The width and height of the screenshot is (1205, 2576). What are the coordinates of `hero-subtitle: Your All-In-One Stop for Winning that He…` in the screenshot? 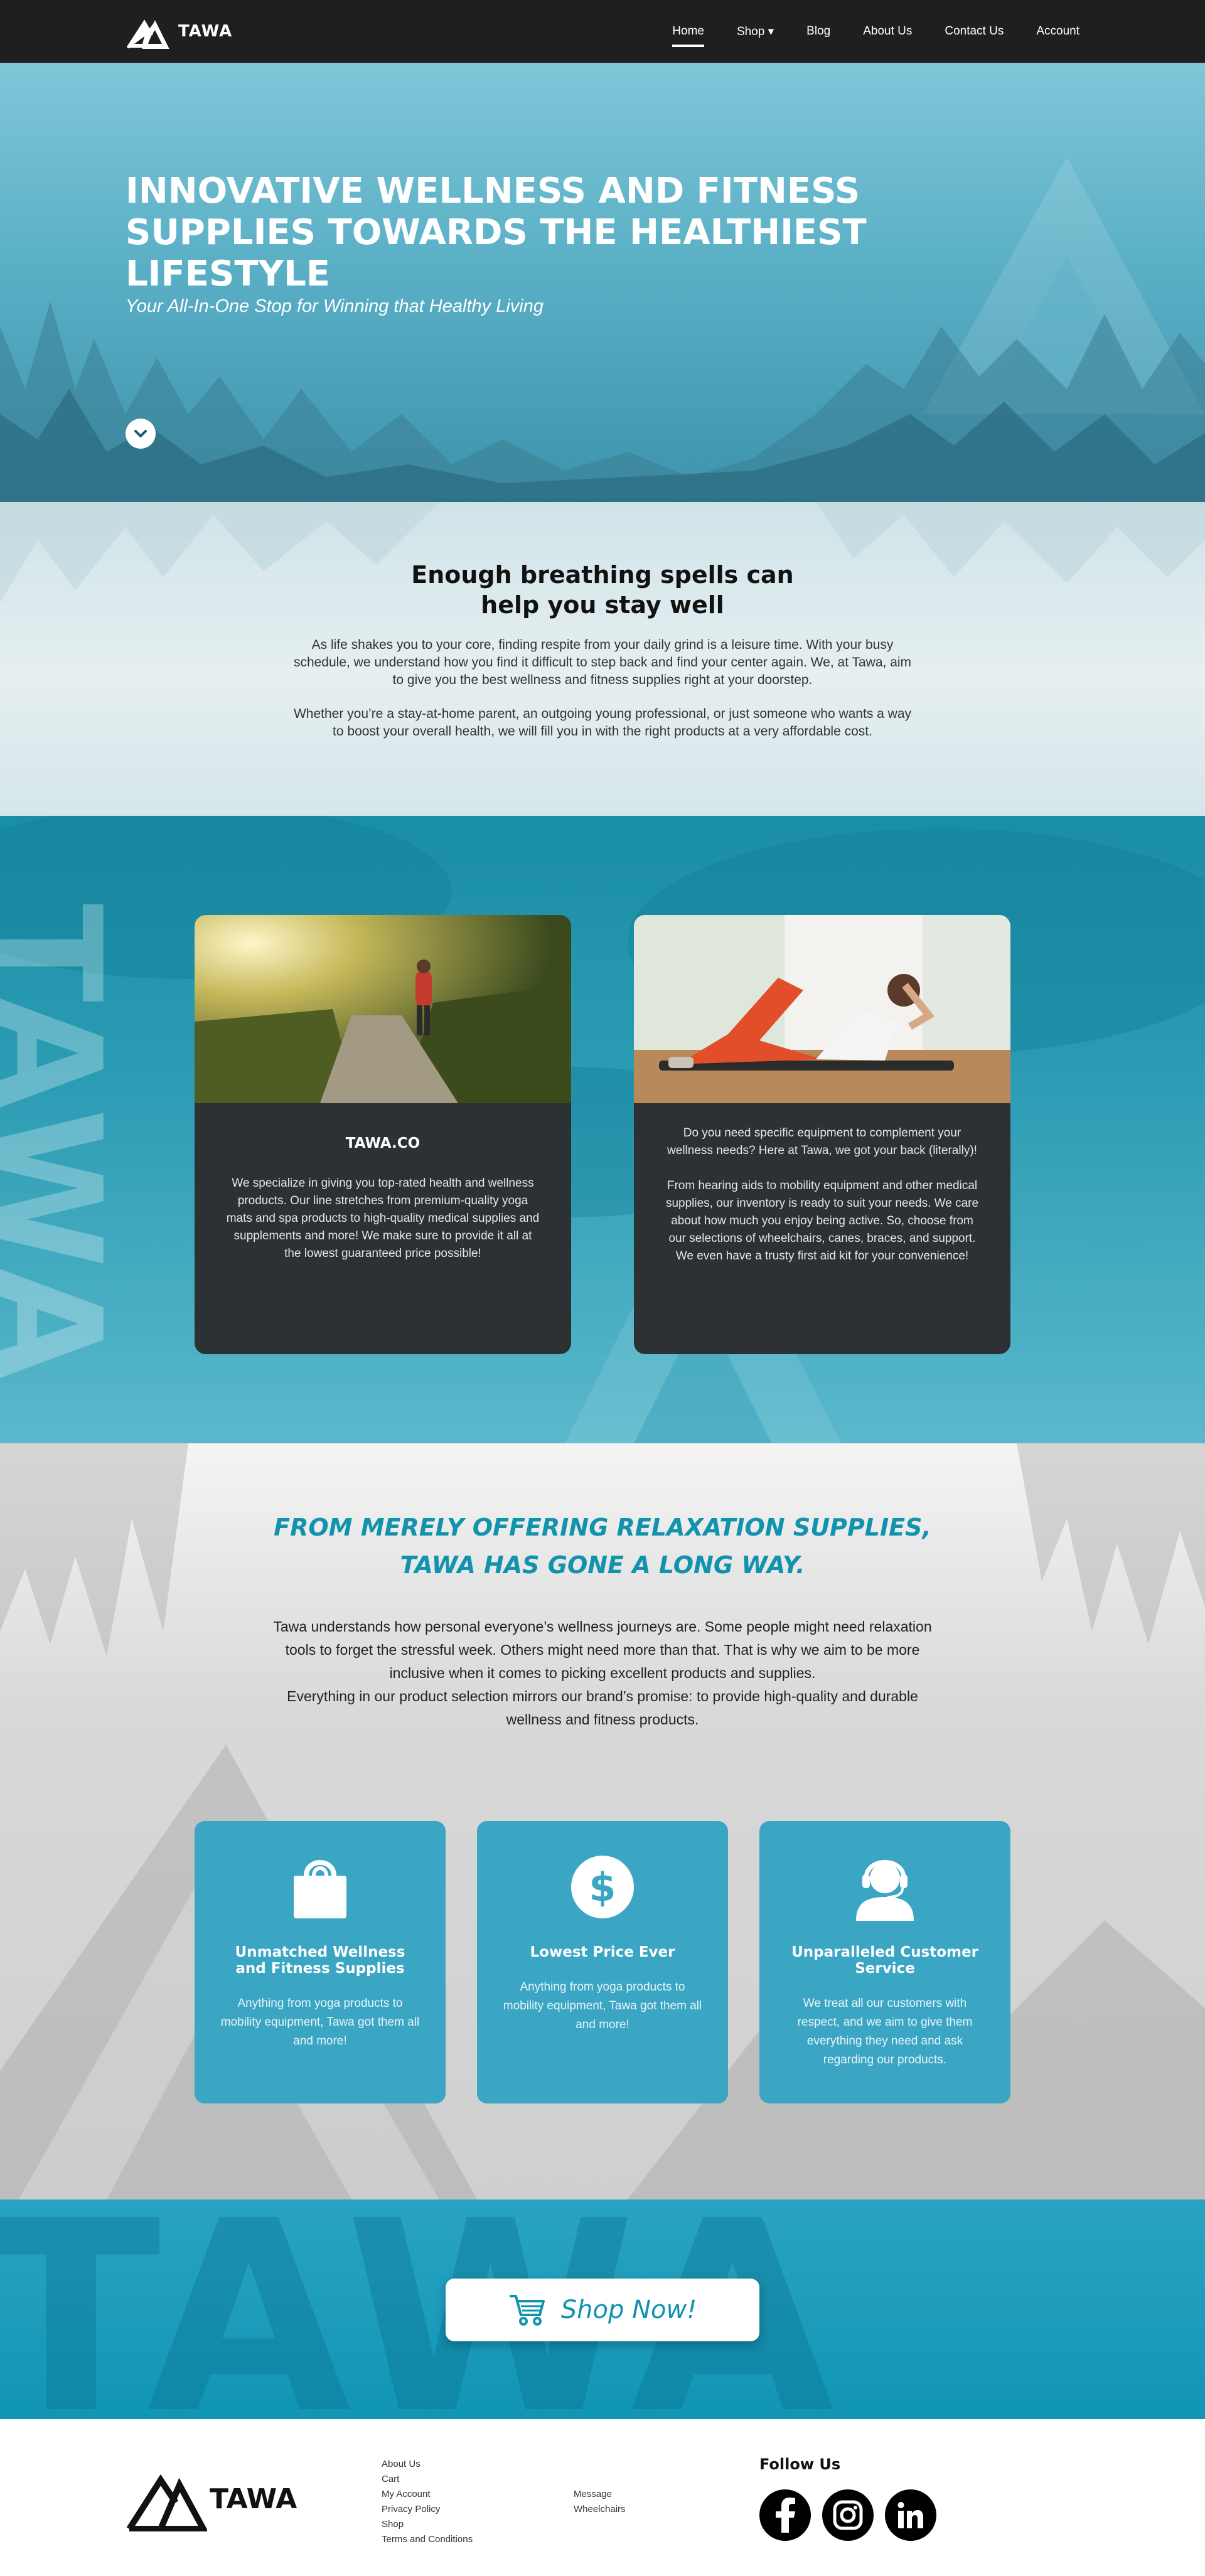 It's located at (335, 306).